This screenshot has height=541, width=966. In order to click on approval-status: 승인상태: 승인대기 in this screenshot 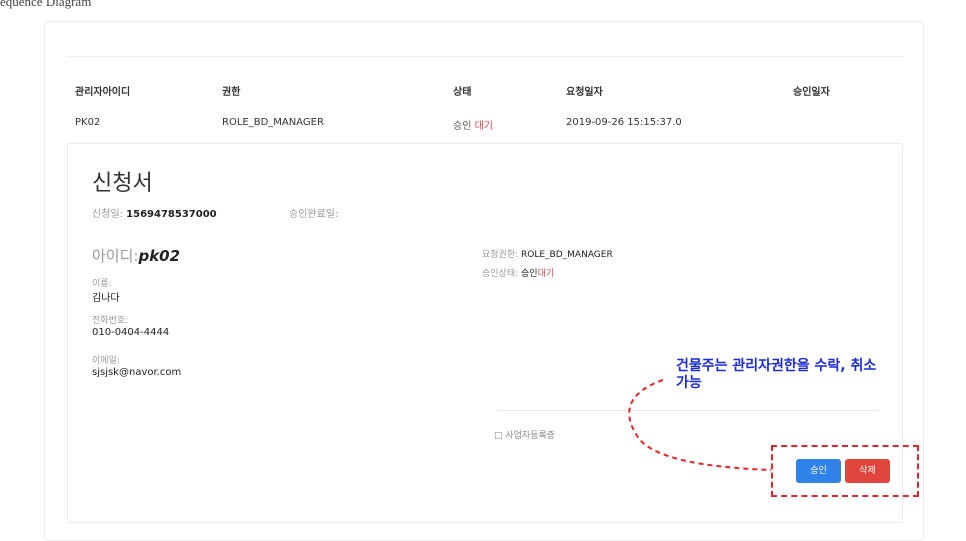, I will do `click(518, 272)`.